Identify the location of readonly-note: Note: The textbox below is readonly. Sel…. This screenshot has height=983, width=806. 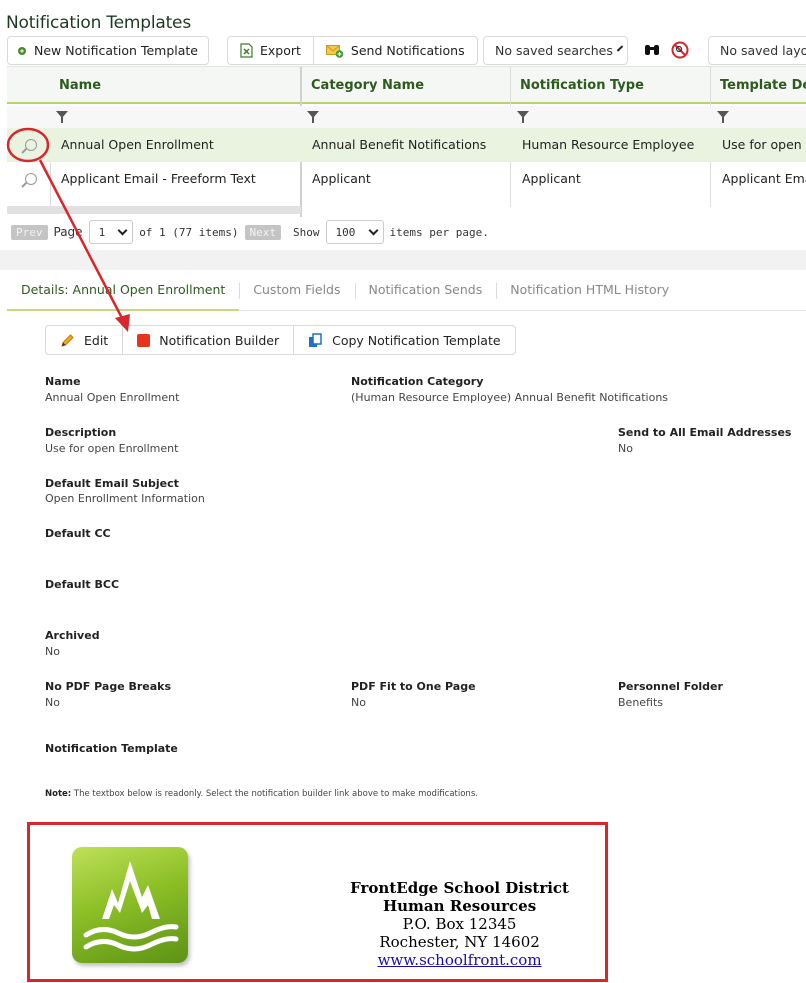
(261, 794).